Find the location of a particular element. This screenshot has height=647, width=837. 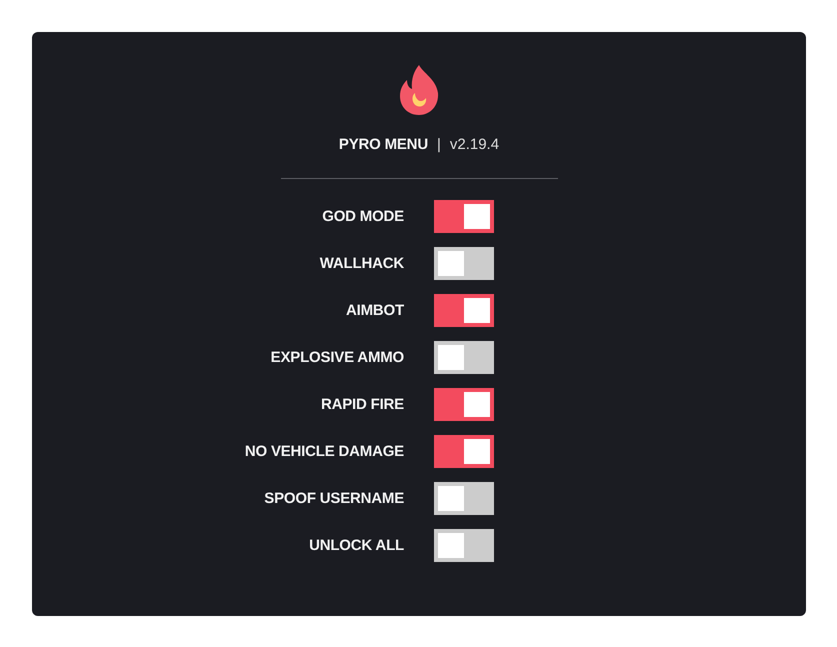

menu-title: PYRO MENU is located at coordinates (383, 144).